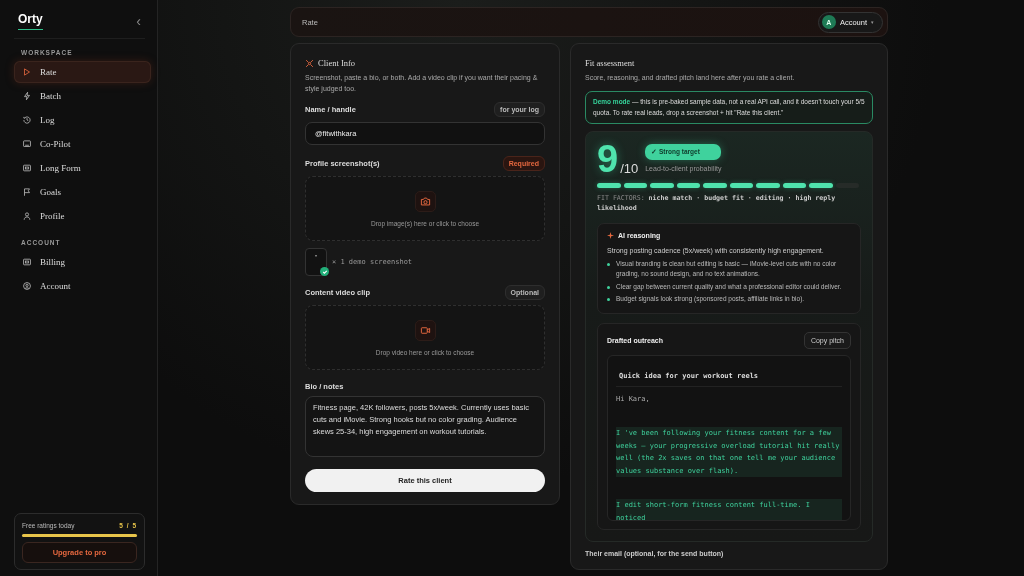 The image size is (1024, 576). What do you see at coordinates (82, 144) in the screenshot?
I see `nav-item: Co-Pilot` at bounding box center [82, 144].